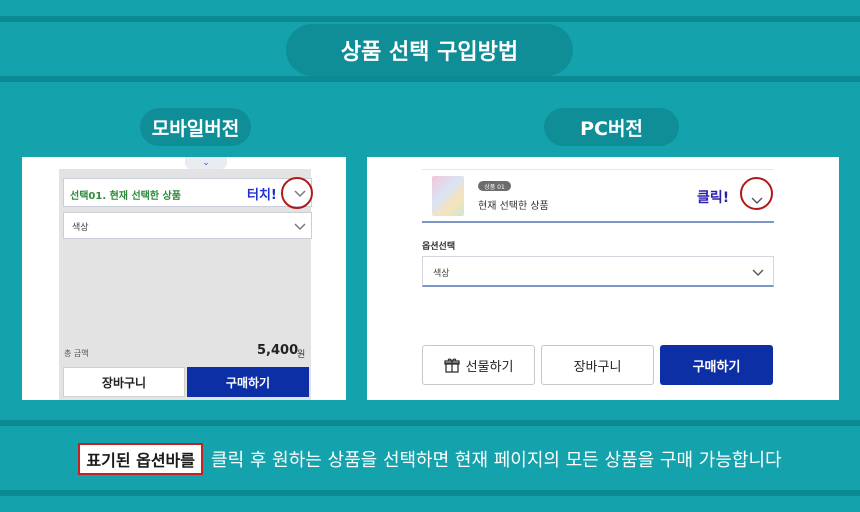 The width and height of the screenshot is (860, 512). What do you see at coordinates (278, 350) in the screenshot?
I see `total-amount: 5,400` at bounding box center [278, 350].